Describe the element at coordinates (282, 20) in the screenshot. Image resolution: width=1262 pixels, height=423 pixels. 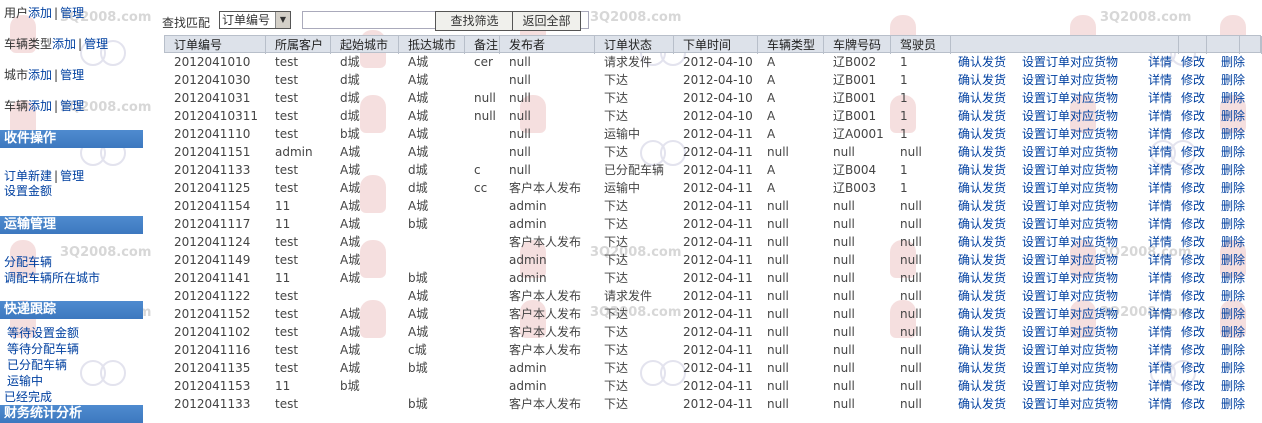
I see `dropdown-arrow-icon: ▼` at that location.